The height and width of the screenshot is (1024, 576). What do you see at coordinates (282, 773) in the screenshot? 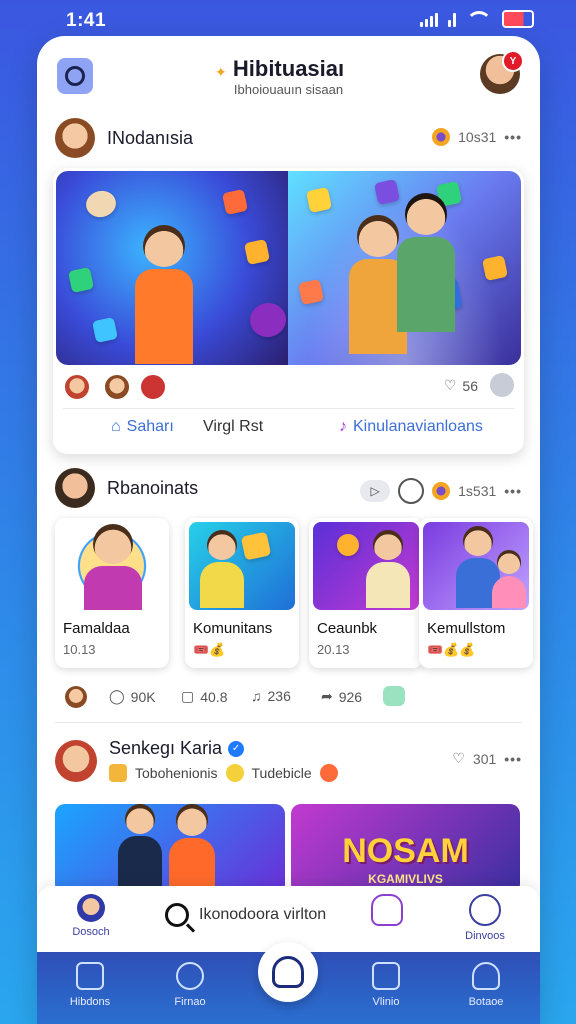
I see `tag-label: Tudebicle` at bounding box center [282, 773].